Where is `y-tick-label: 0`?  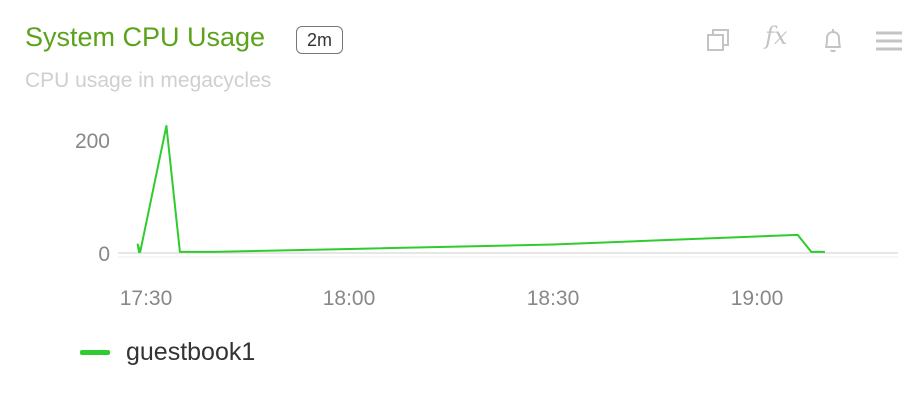 y-tick-label: 0 is located at coordinates (104, 254).